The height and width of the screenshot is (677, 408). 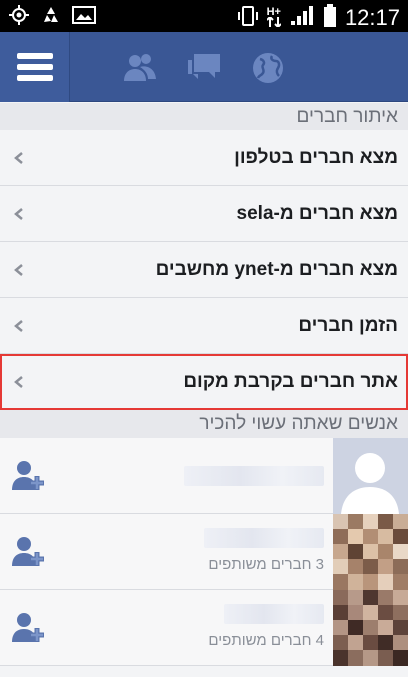 What do you see at coordinates (204, 214) in the screenshot?
I see `find-friends-sela-item: מצא חברים מ-sela` at bounding box center [204, 214].